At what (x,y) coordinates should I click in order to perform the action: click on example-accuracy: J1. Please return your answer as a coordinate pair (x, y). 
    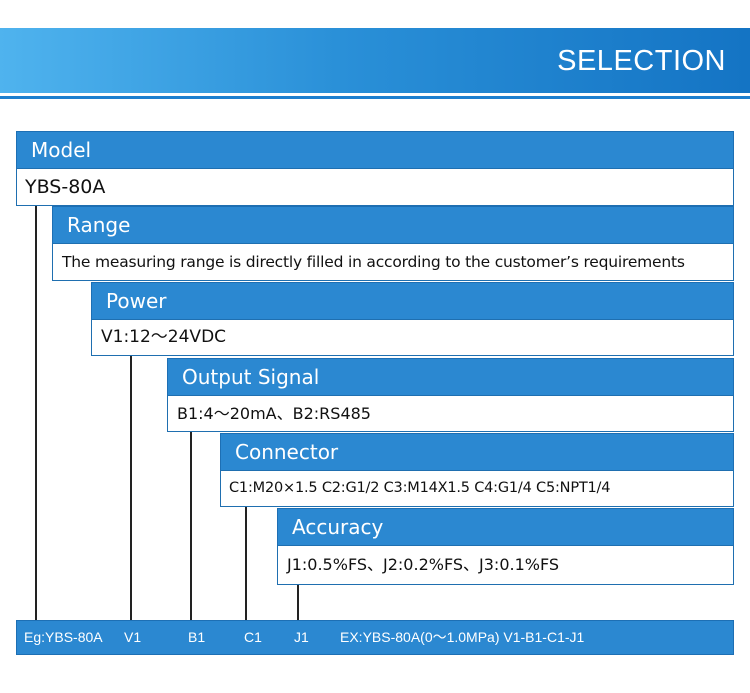
    Looking at the image, I should click on (301, 637).